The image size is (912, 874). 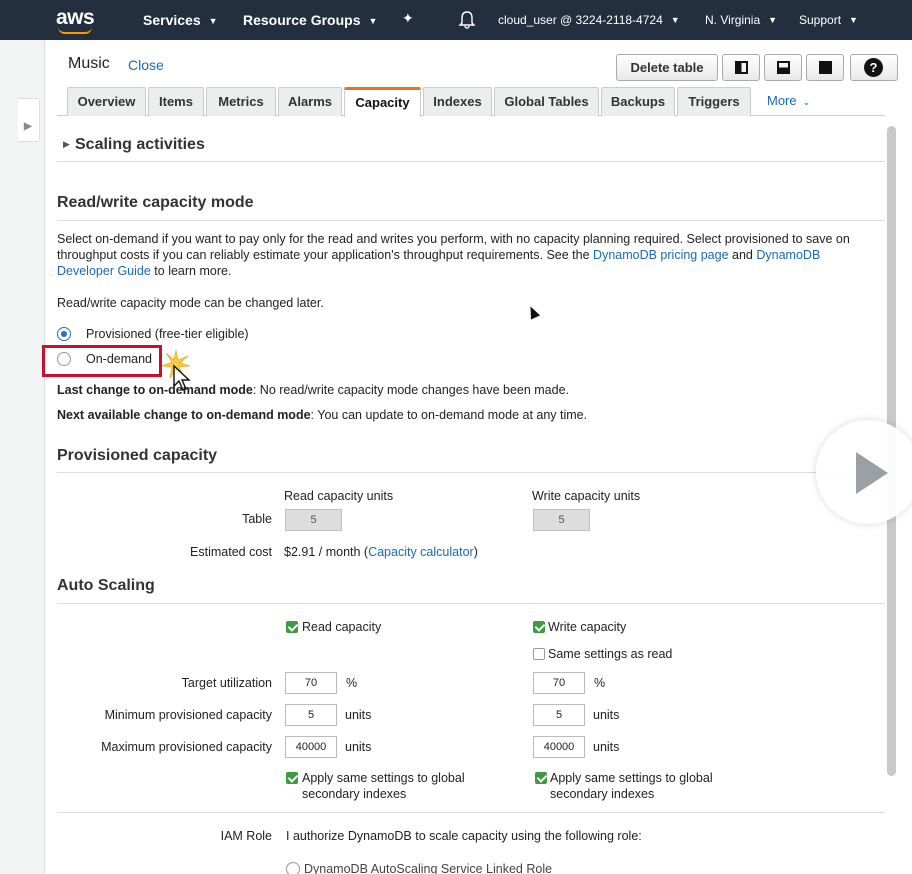 I want to click on bell-icon, so click(x=467, y=20).